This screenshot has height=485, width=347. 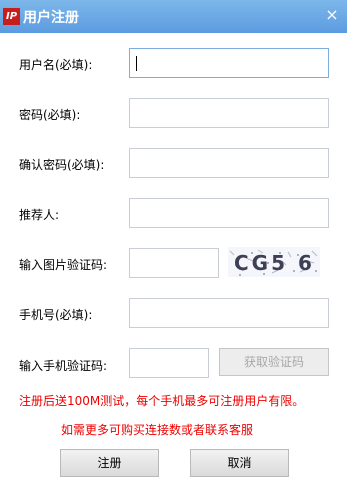 What do you see at coordinates (56, 65) in the screenshot?
I see `username-label: 用户名(必填):` at bounding box center [56, 65].